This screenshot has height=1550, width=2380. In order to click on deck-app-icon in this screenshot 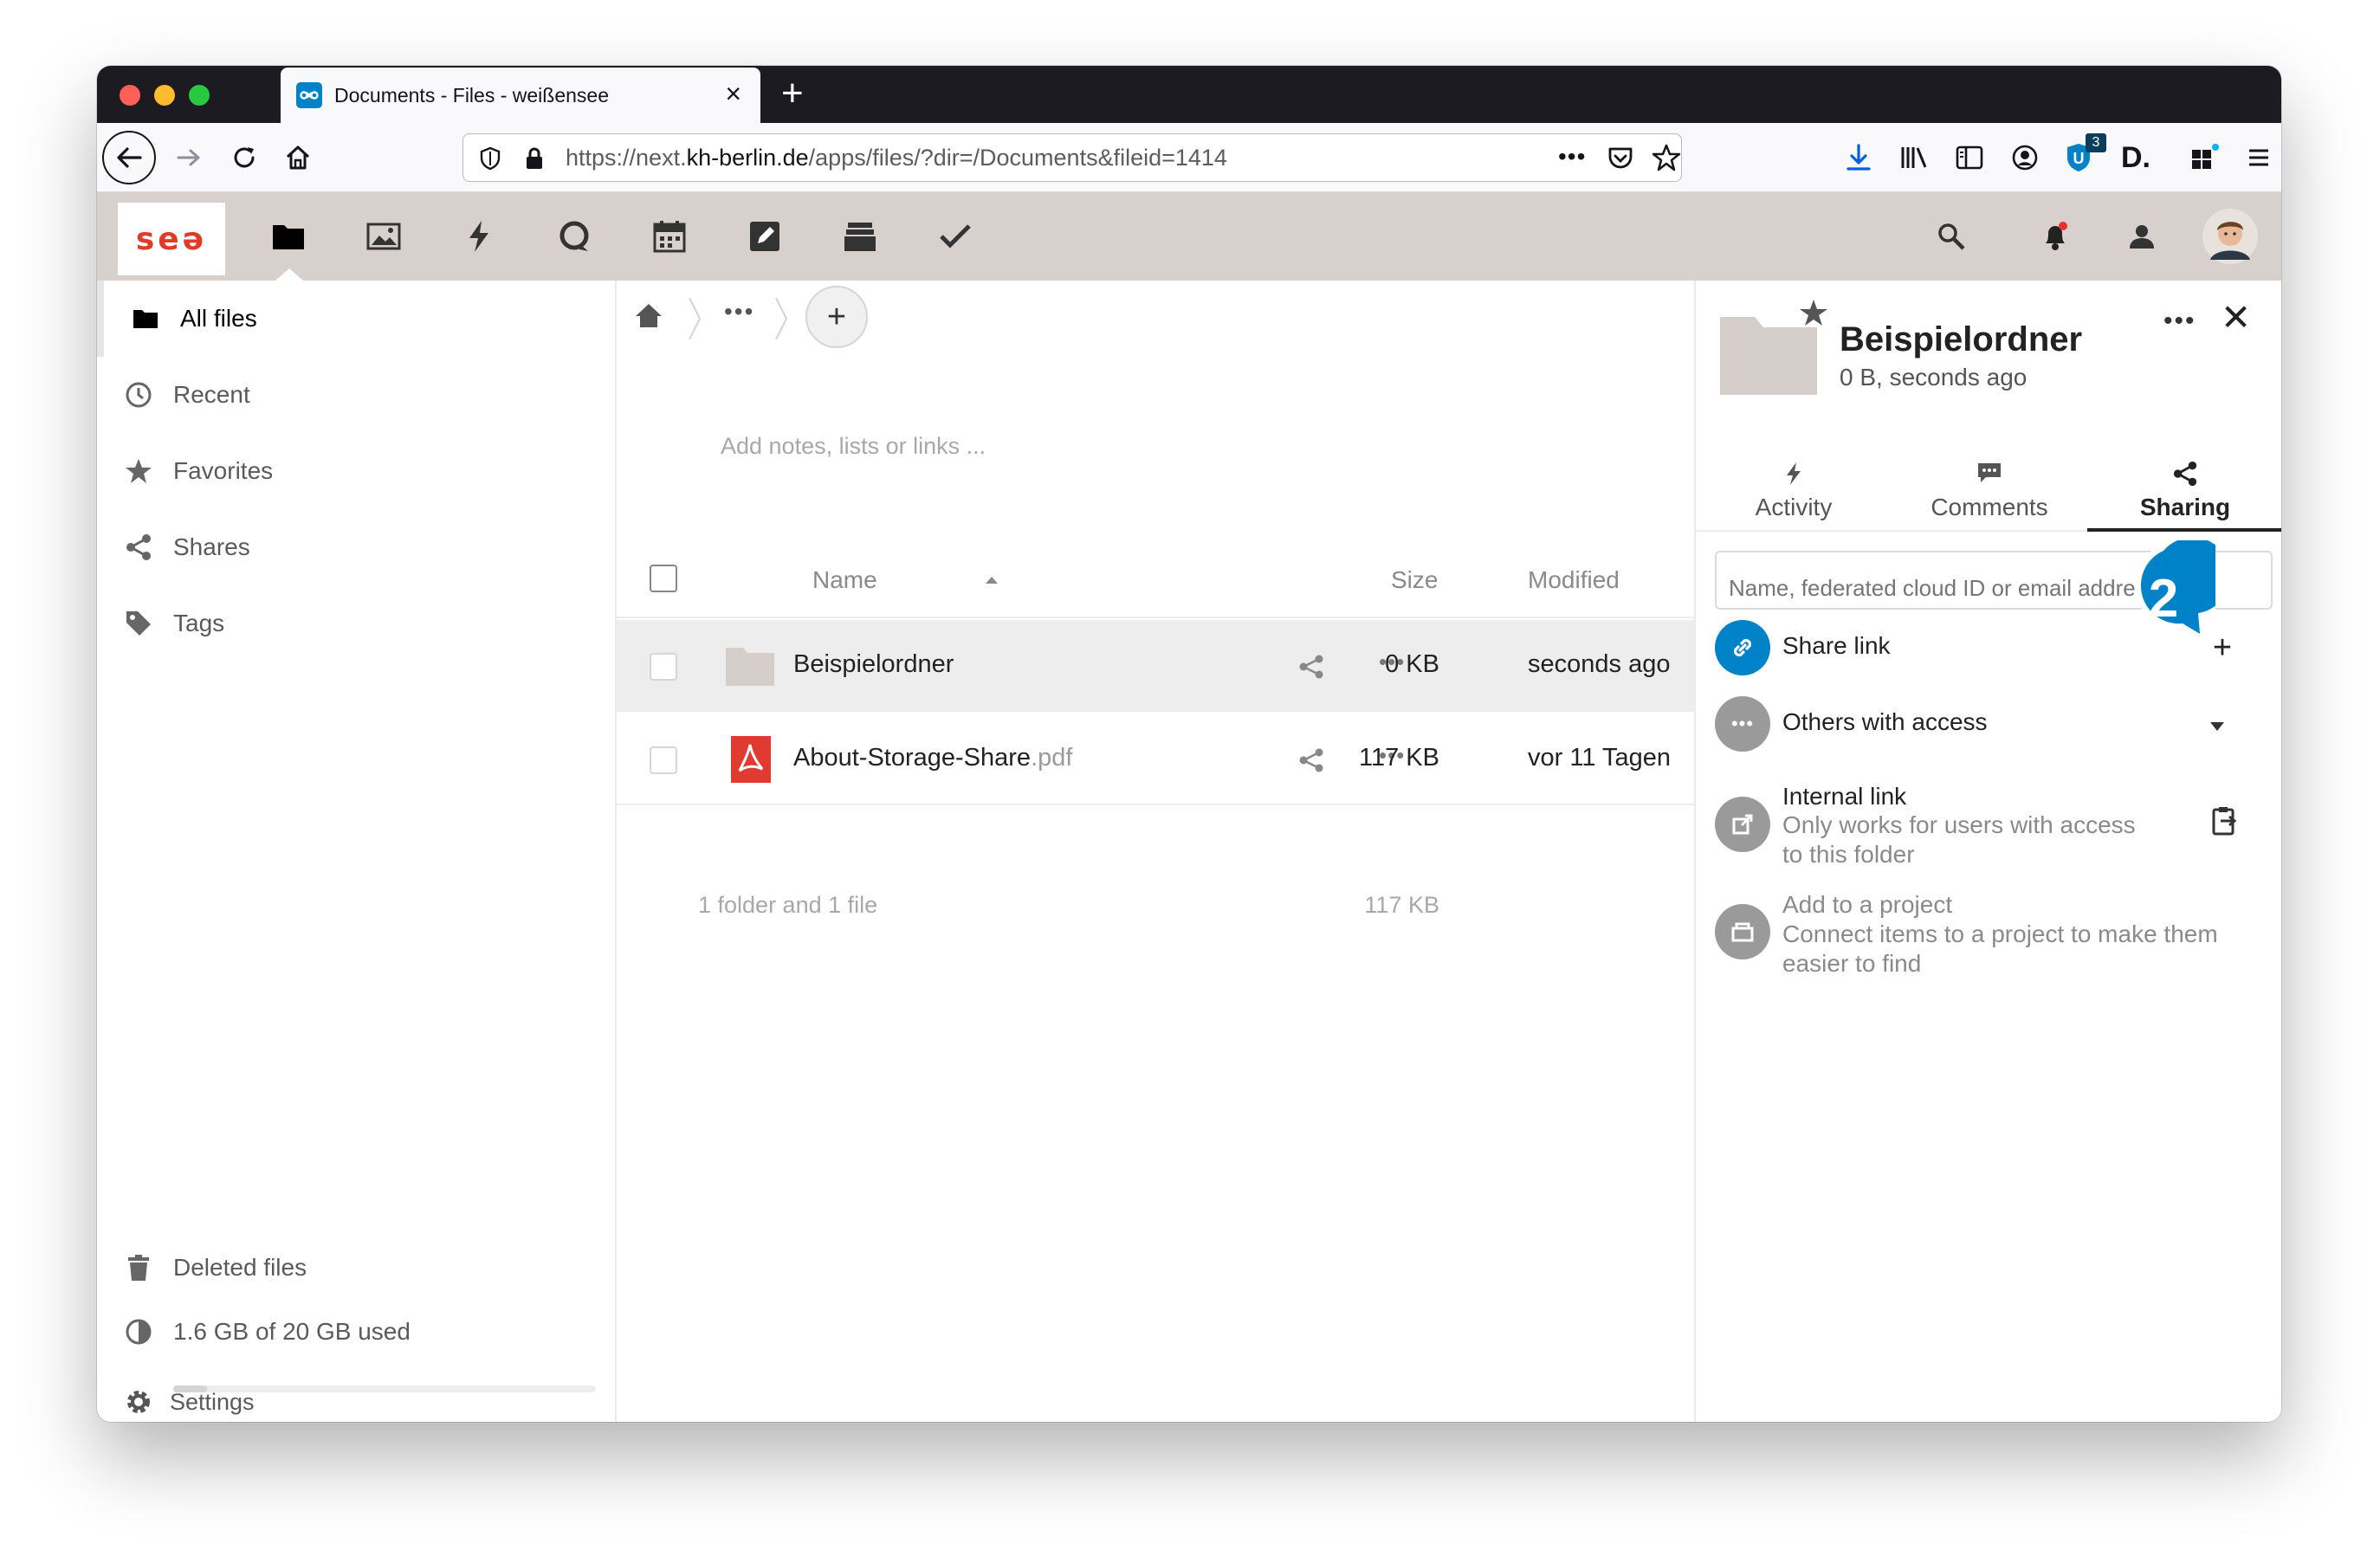, I will do `click(860, 236)`.